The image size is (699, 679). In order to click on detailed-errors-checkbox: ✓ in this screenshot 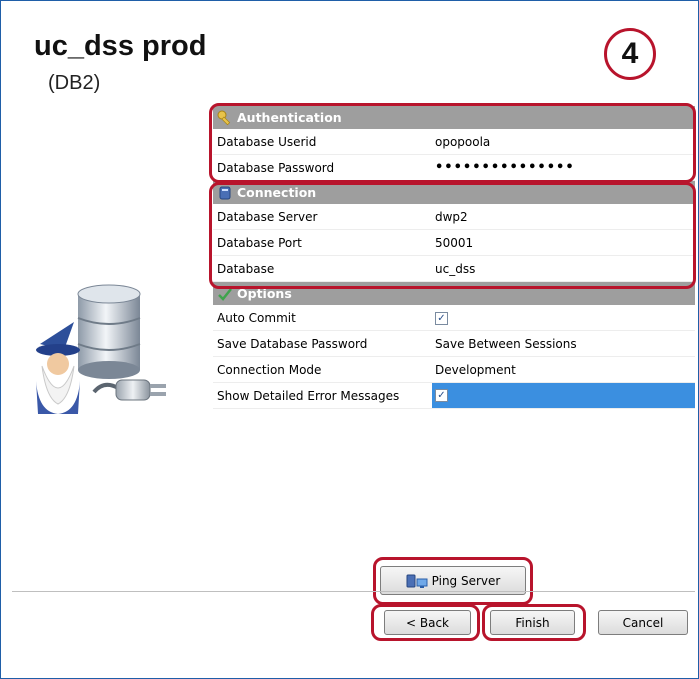, I will do `click(441, 395)`.